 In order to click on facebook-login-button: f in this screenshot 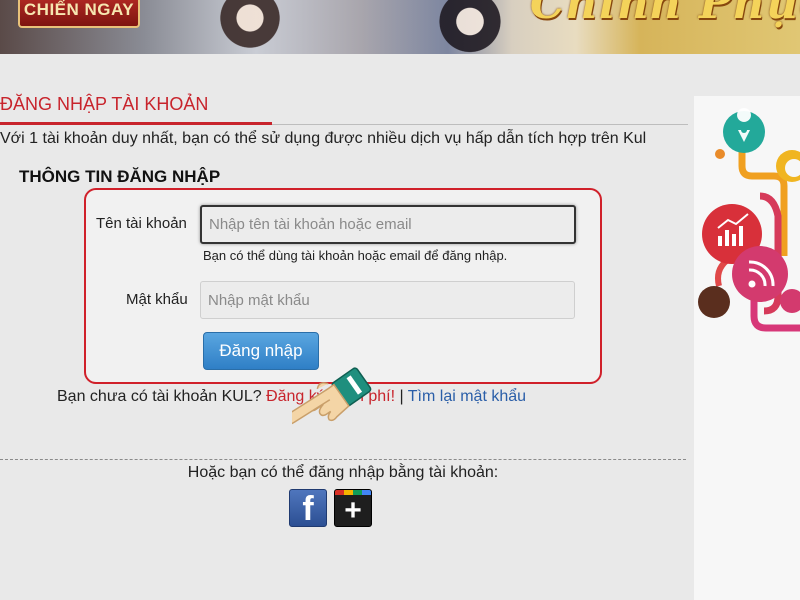, I will do `click(308, 508)`.